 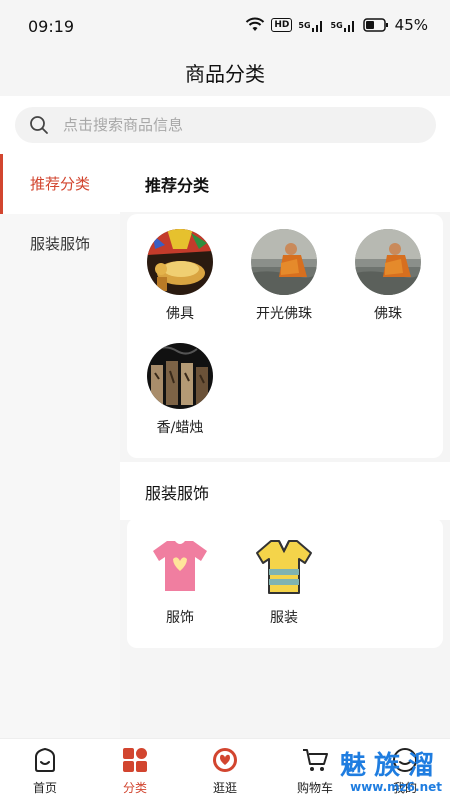 I want to click on signal-b-label: 5G, so click(x=336, y=25).